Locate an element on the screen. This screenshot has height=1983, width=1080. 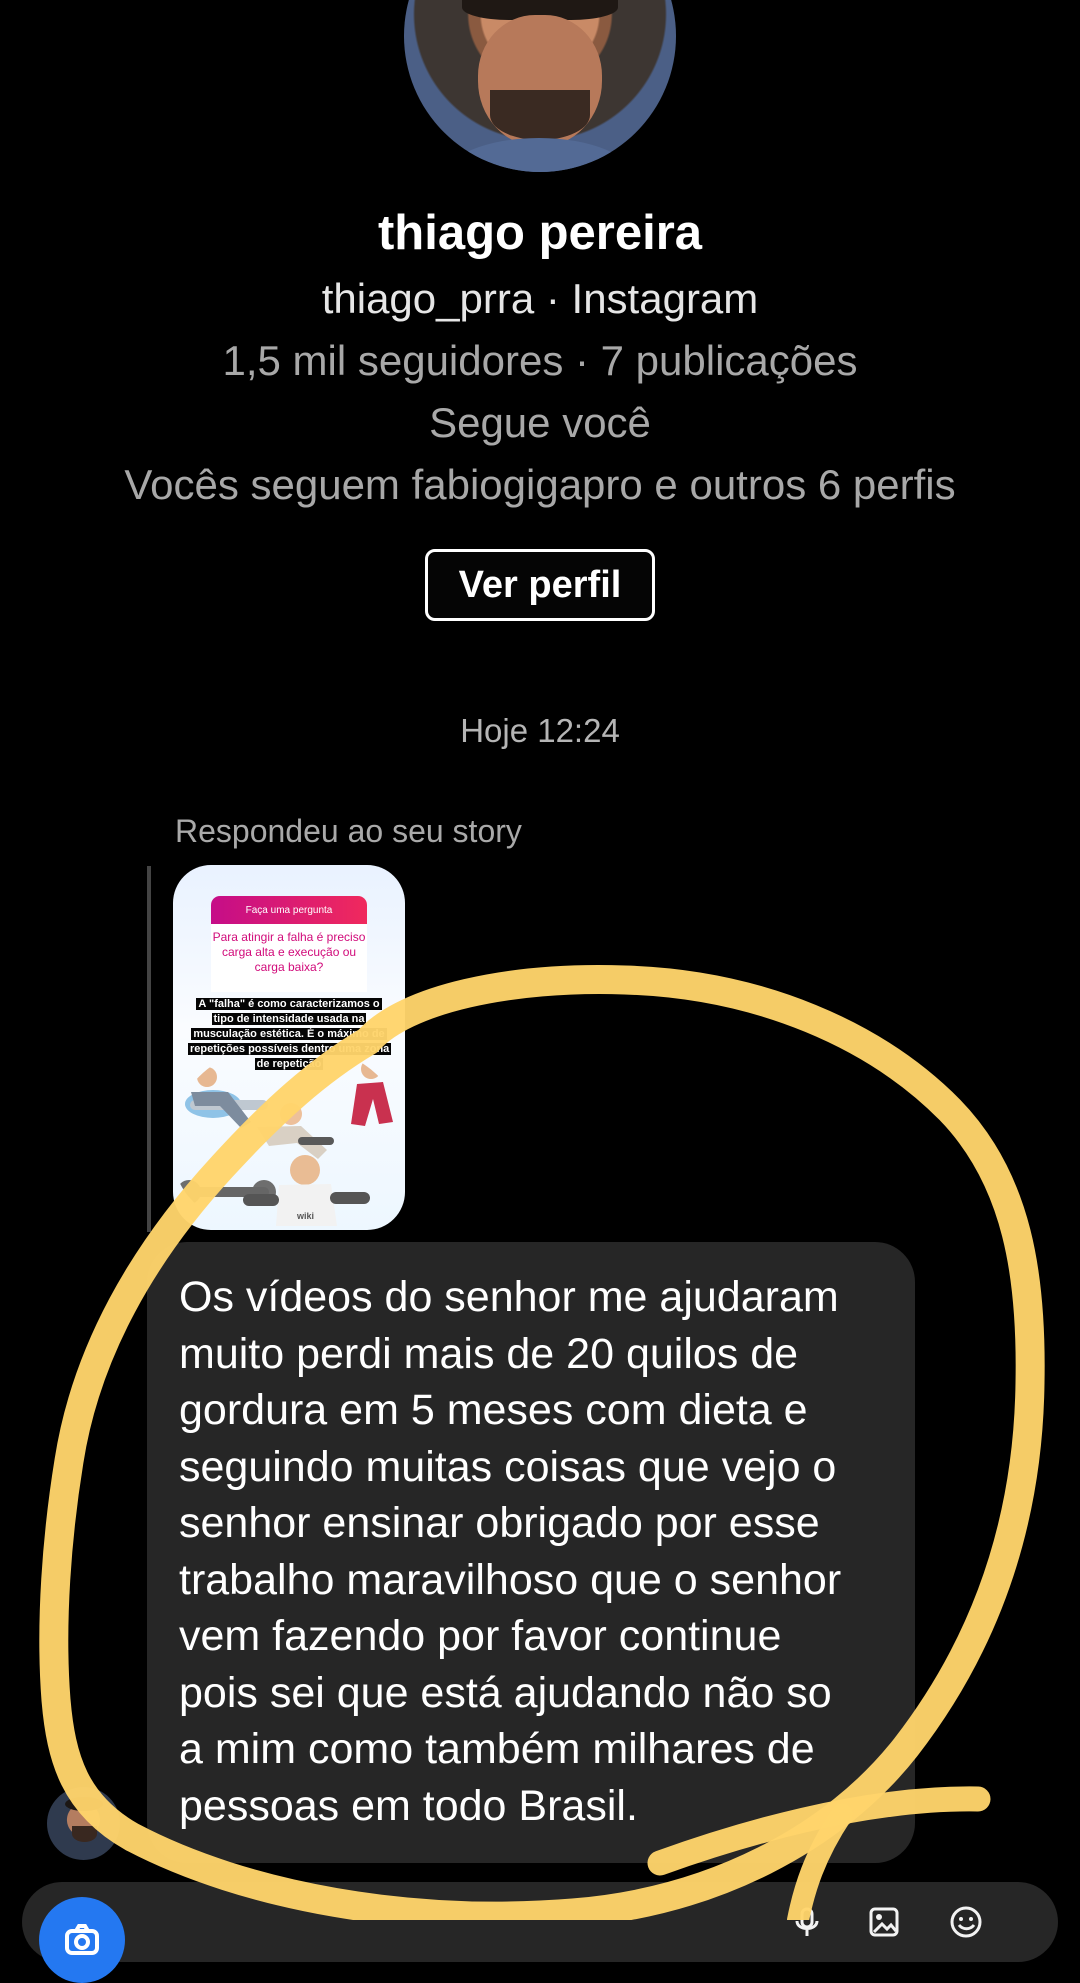
sender-avatar-hair is located at coordinates (84, 1804).